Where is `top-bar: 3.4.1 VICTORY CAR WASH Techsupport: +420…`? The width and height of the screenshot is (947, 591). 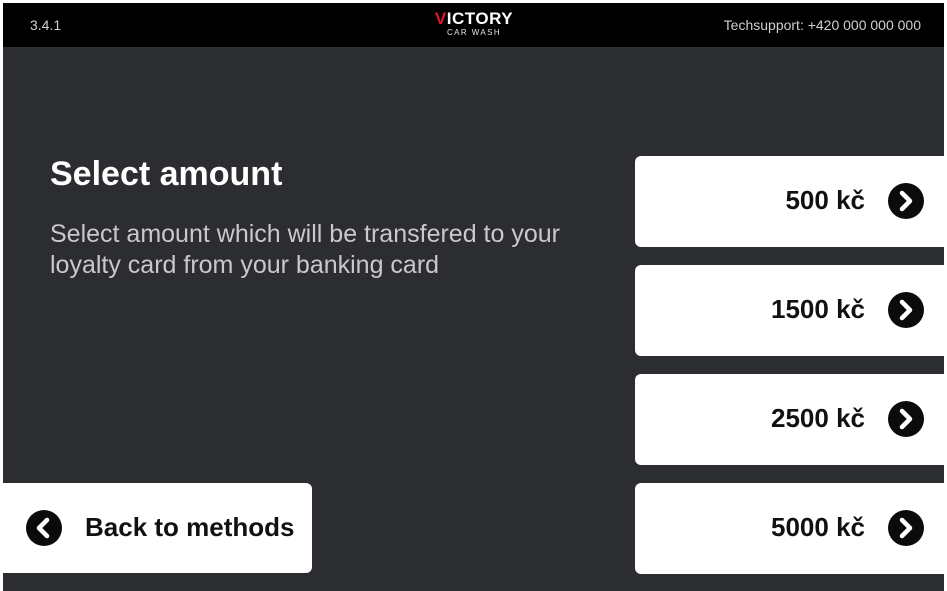 top-bar: 3.4.1 VICTORY CAR WASH Techsupport: +420… is located at coordinates (473, 25).